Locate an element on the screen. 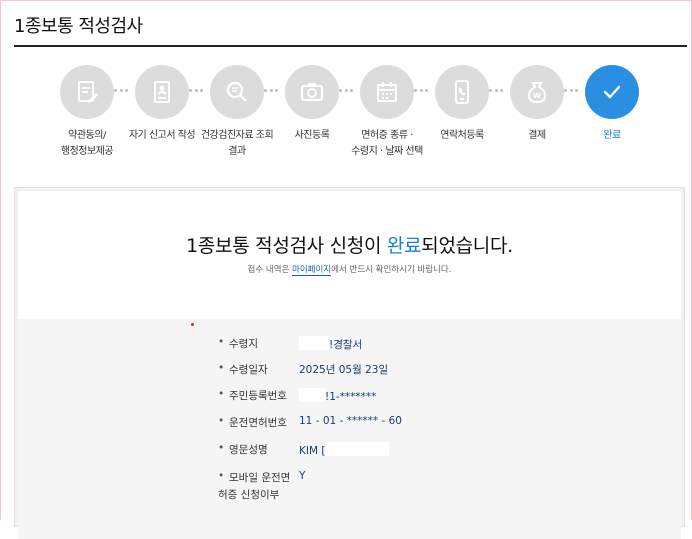  won-payment-icon: W is located at coordinates (537, 92).